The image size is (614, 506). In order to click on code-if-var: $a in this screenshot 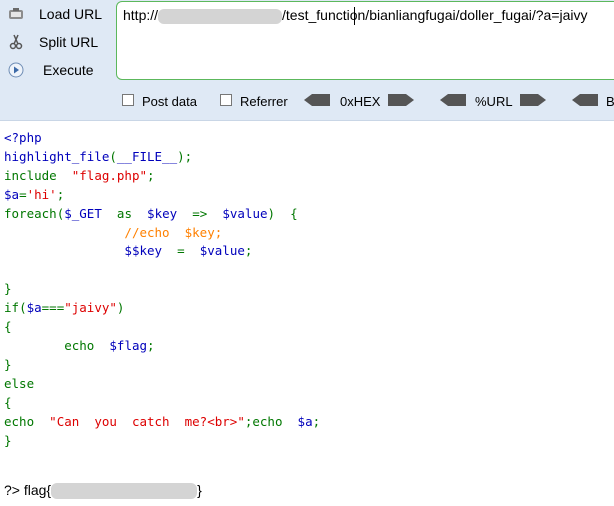, I will do `click(34, 308)`.